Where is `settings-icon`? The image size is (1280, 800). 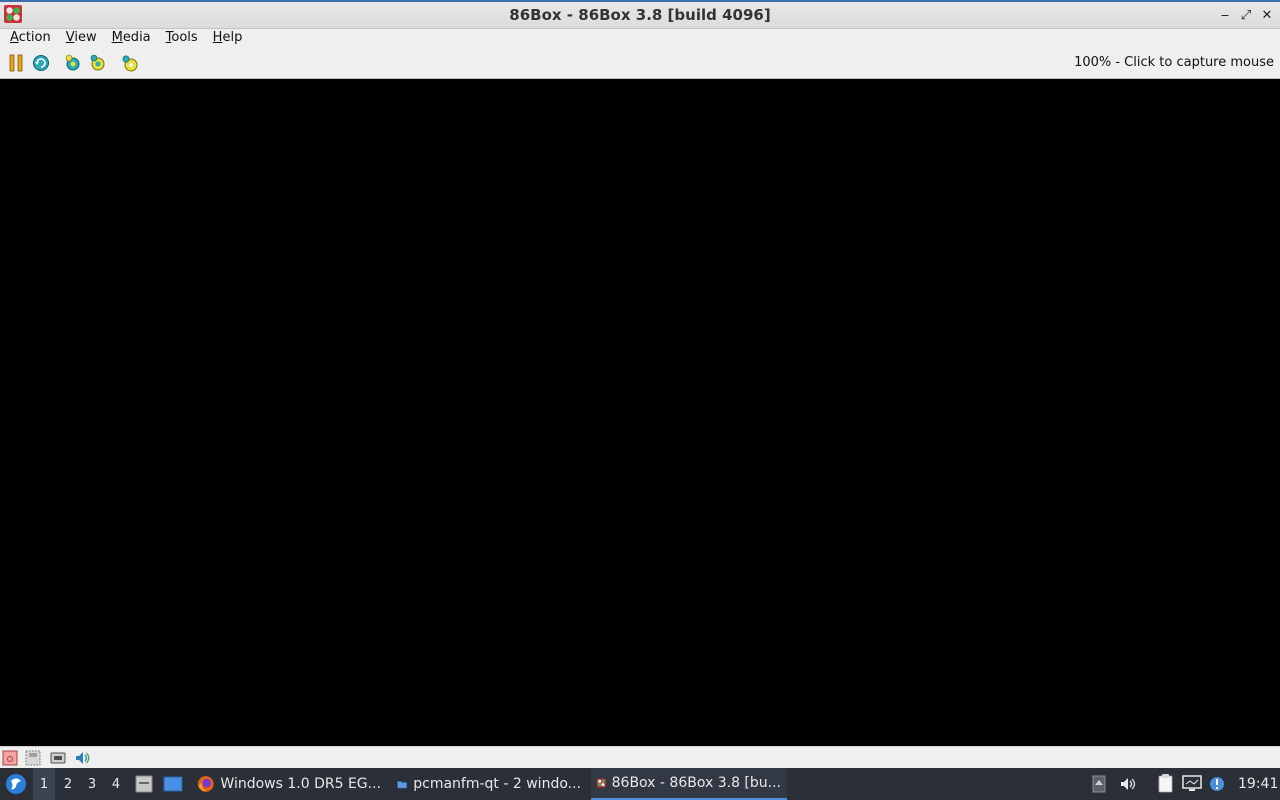 settings-icon is located at coordinates (130, 63).